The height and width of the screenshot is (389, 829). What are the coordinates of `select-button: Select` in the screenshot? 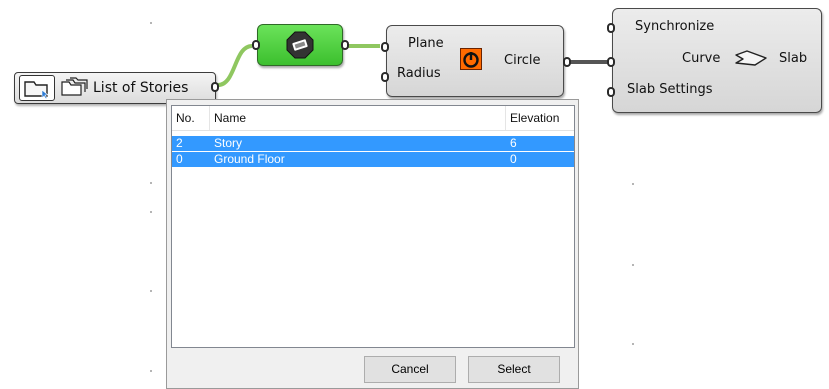 It's located at (514, 369).